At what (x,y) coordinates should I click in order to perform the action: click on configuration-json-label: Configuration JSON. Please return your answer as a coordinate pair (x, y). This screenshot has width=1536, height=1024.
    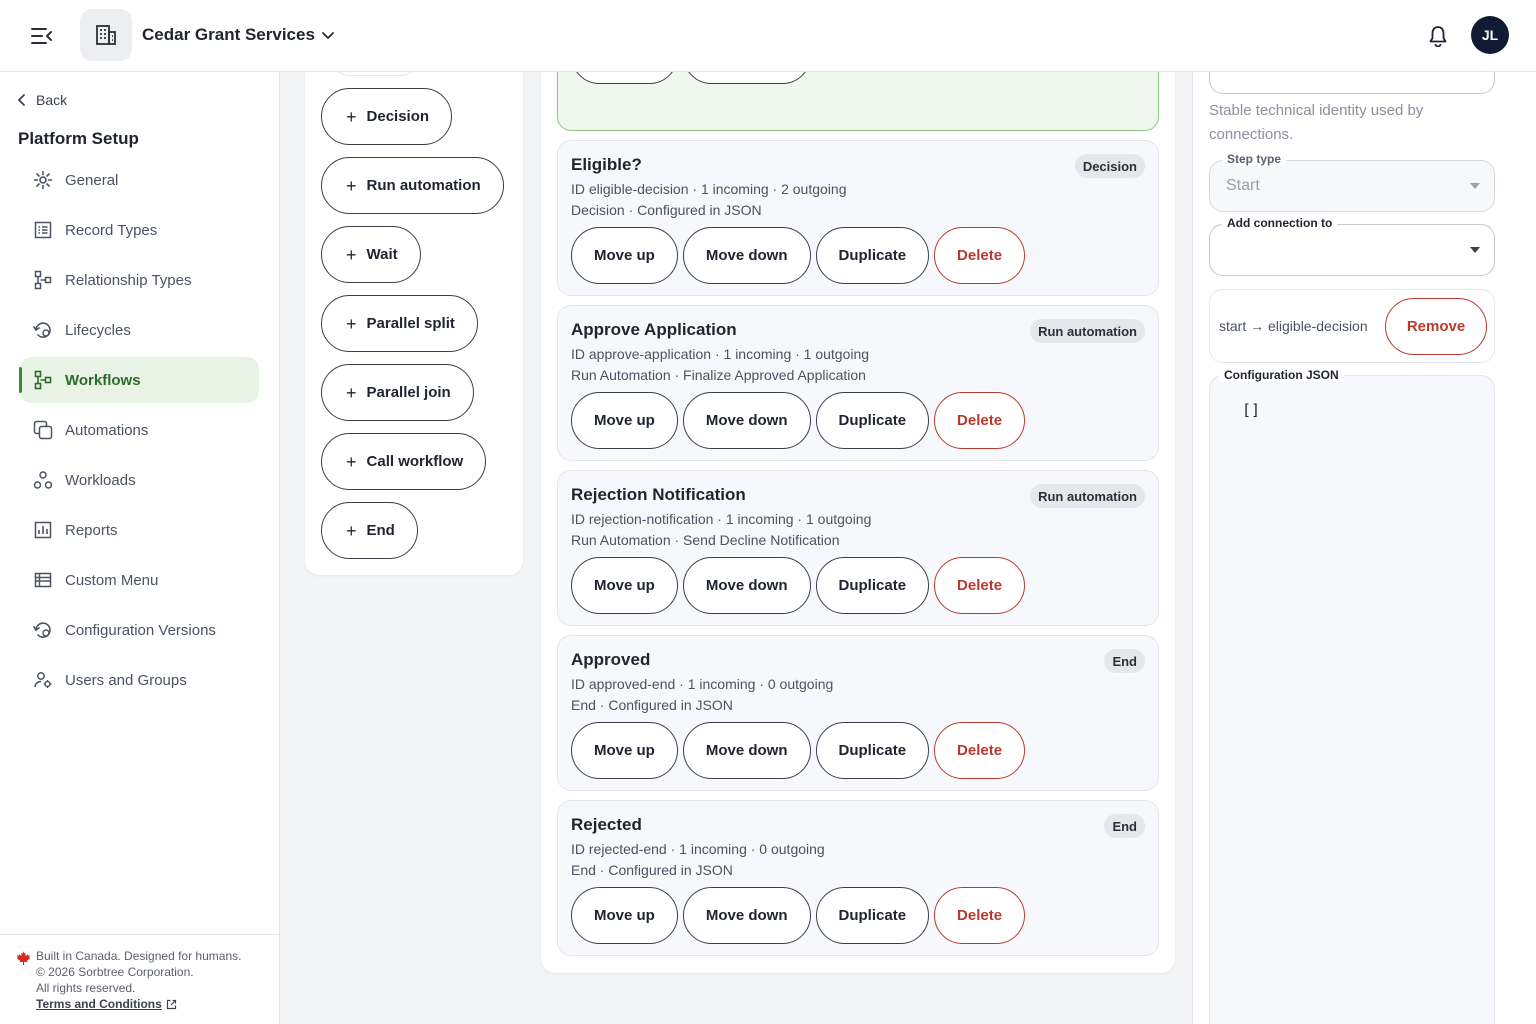
    Looking at the image, I should click on (1281, 375).